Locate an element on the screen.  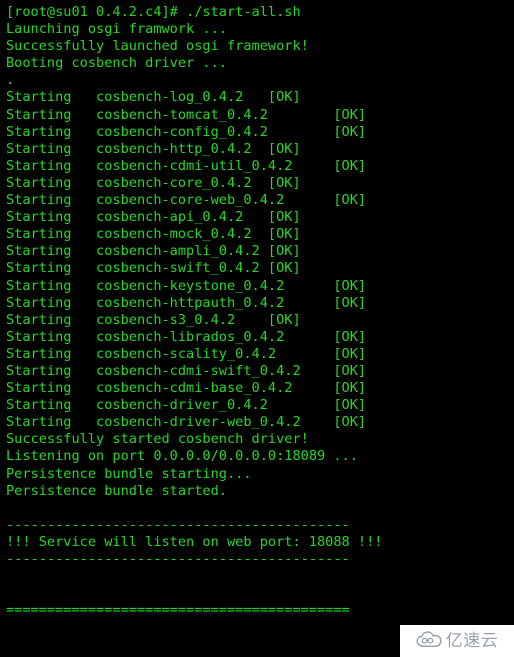
boot-message-1: Successfully launched osgi framework! is located at coordinates (157, 46).